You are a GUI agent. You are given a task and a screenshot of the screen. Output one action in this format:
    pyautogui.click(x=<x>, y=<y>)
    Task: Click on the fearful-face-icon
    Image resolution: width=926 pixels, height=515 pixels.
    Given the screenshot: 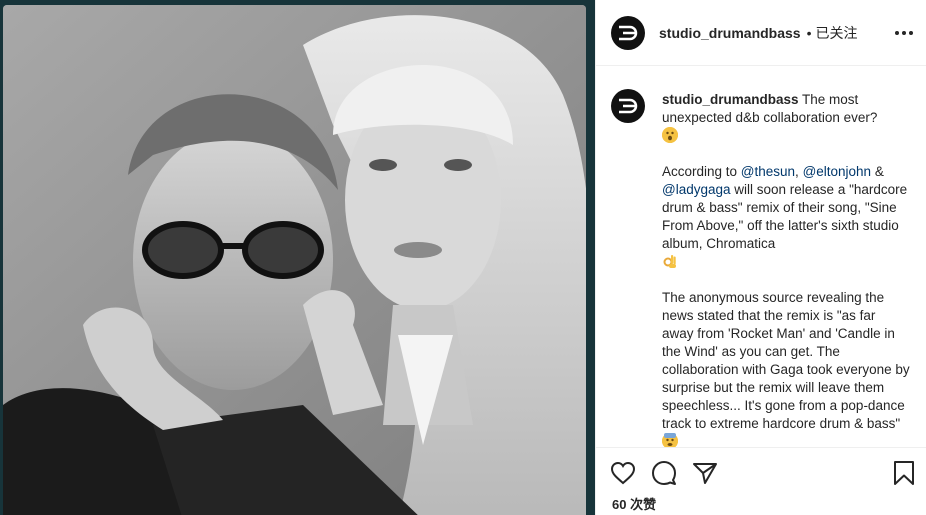 What is the action you would take?
    pyautogui.click(x=670, y=440)
    